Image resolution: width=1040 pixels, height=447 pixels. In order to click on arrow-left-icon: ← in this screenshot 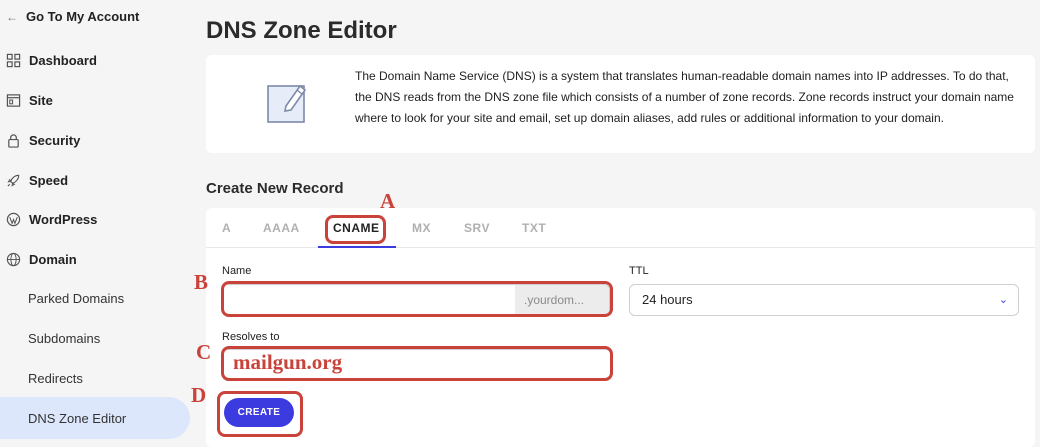, I will do `click(12, 16)`.